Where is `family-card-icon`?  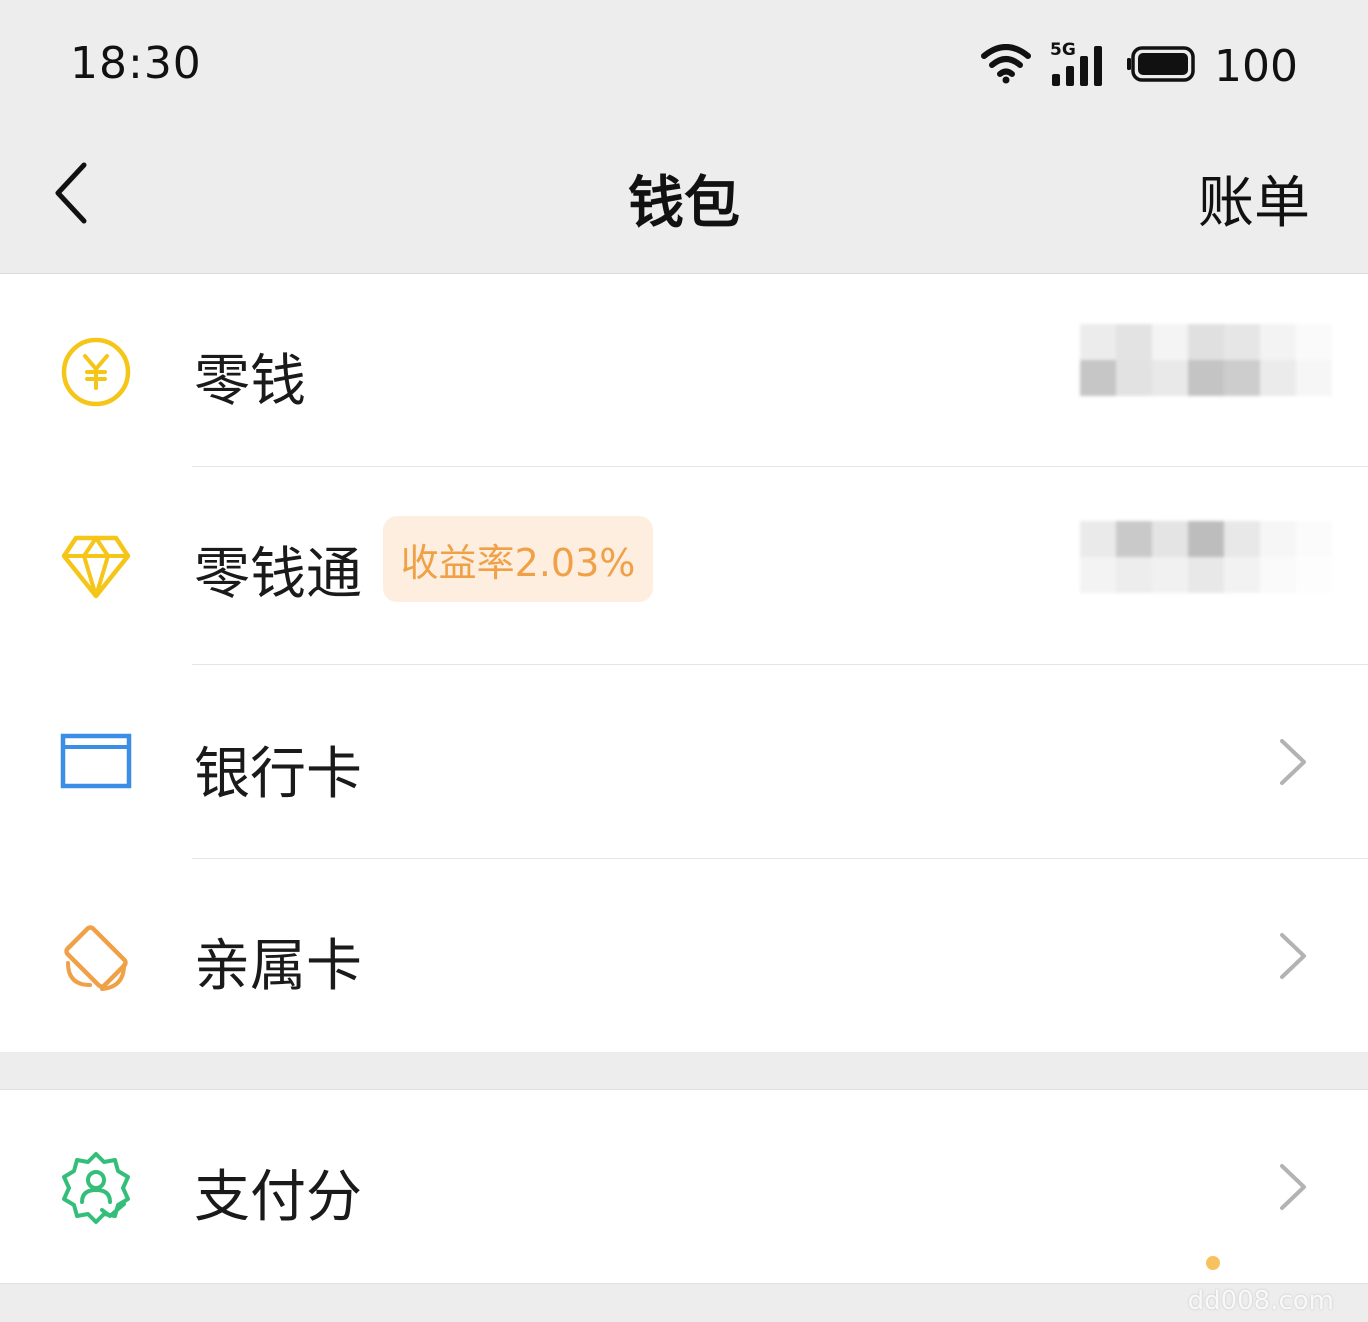
family-card-icon is located at coordinates (96, 957).